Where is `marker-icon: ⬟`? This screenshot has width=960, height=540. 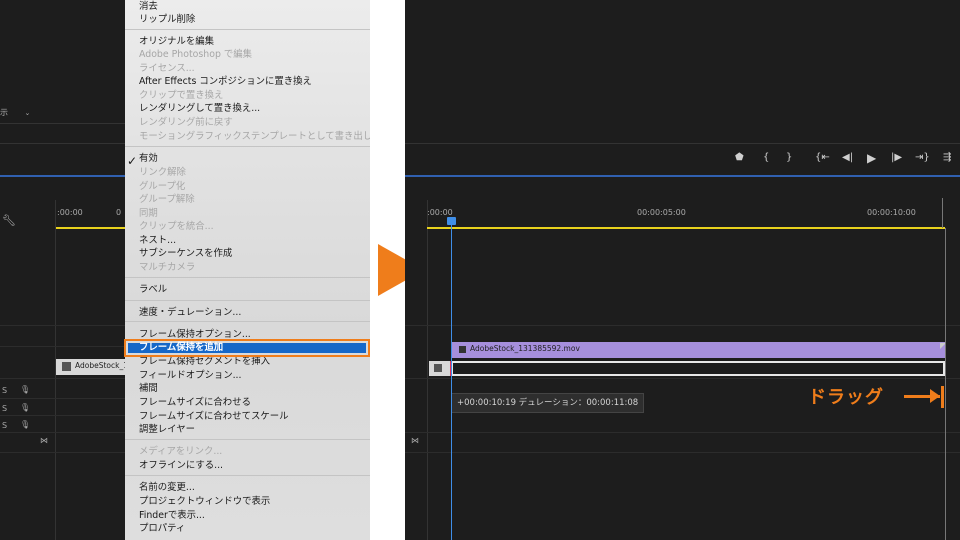 marker-icon: ⬟ is located at coordinates (739, 157).